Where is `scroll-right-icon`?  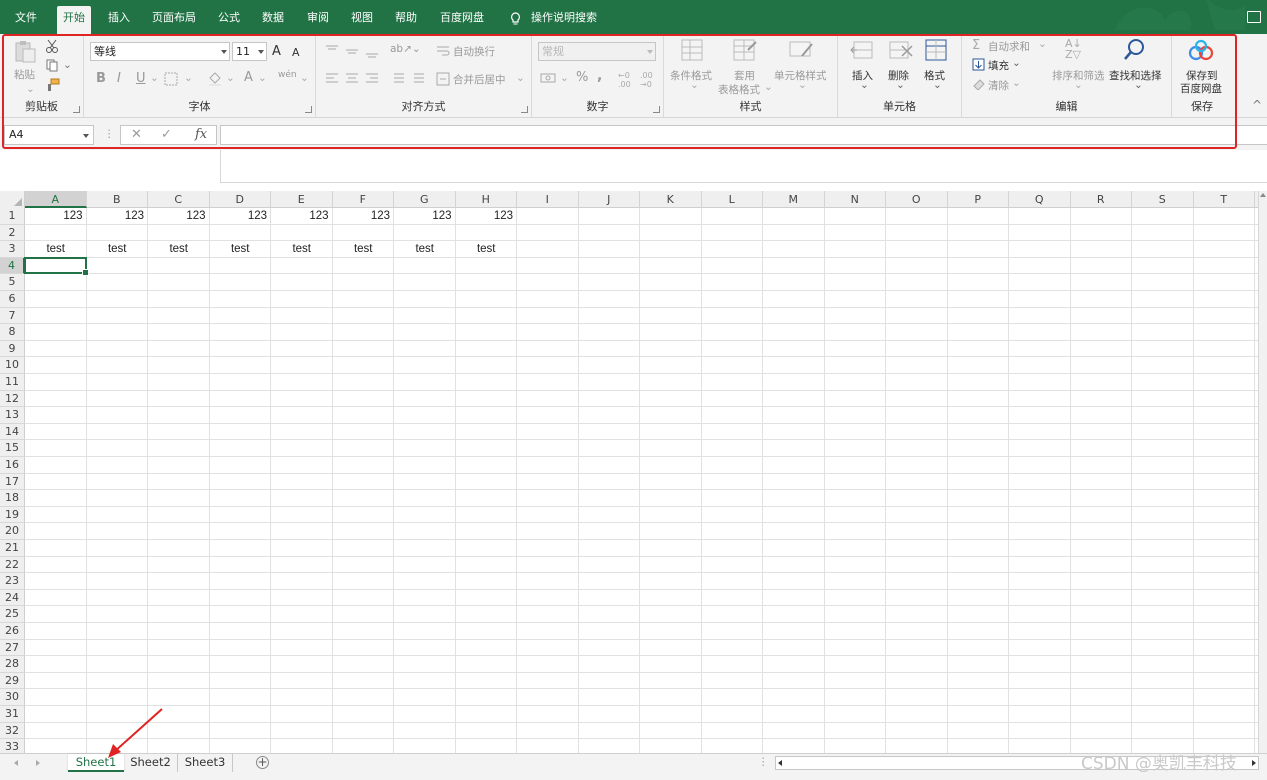
scroll-right-icon is located at coordinates (1254, 763).